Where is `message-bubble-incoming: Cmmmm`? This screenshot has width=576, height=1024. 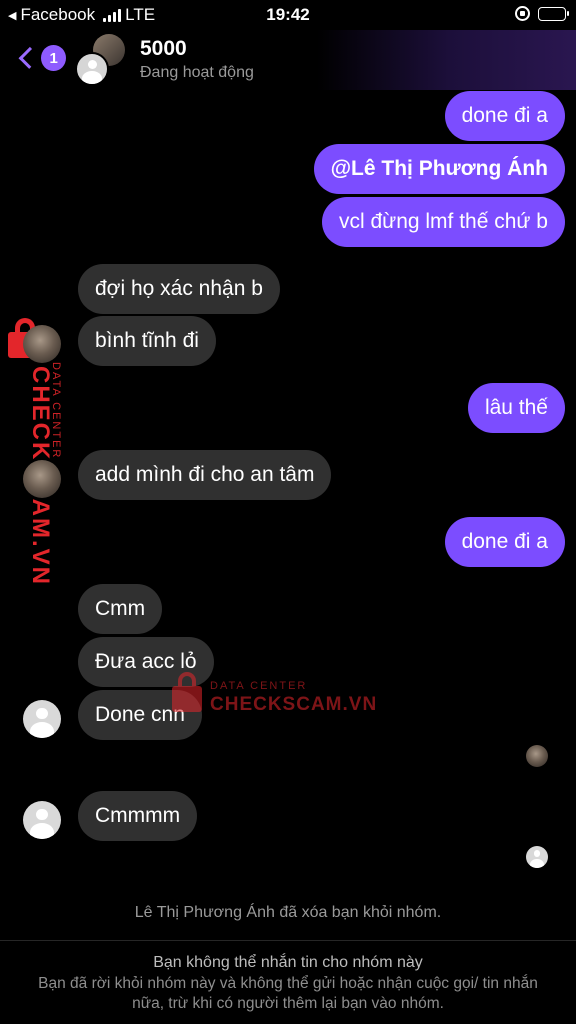
message-bubble-incoming: Cmmmm is located at coordinates (138, 816).